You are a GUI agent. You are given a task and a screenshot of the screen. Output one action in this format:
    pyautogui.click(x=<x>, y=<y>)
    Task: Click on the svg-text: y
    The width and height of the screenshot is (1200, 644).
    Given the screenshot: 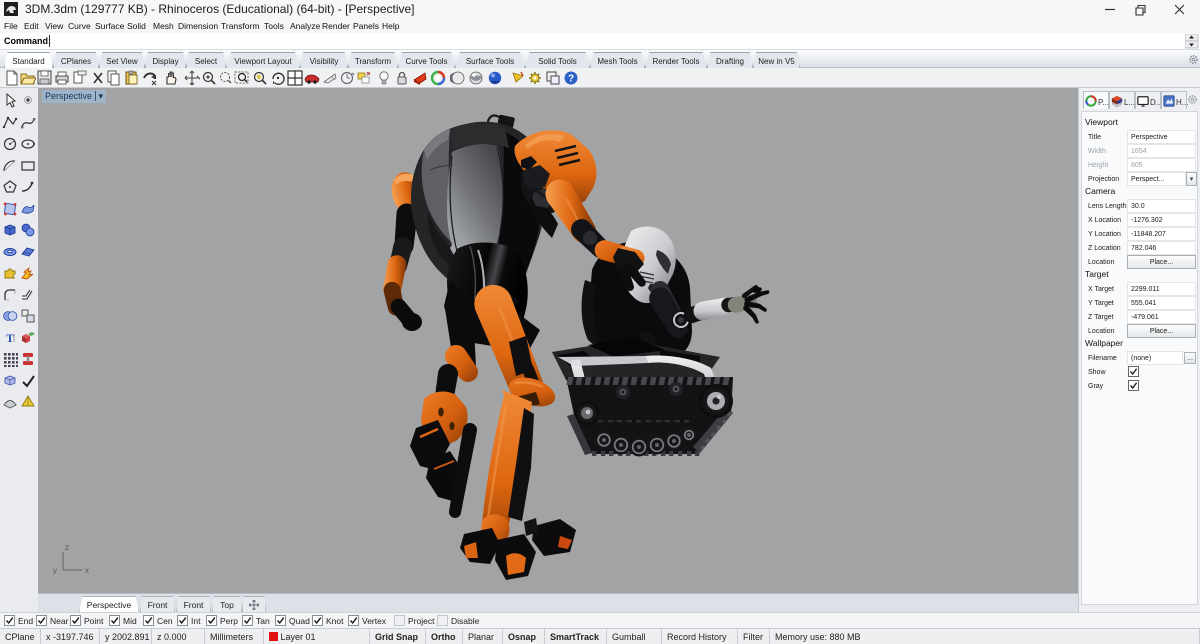 What is the action you would take?
    pyautogui.click(x=55, y=570)
    